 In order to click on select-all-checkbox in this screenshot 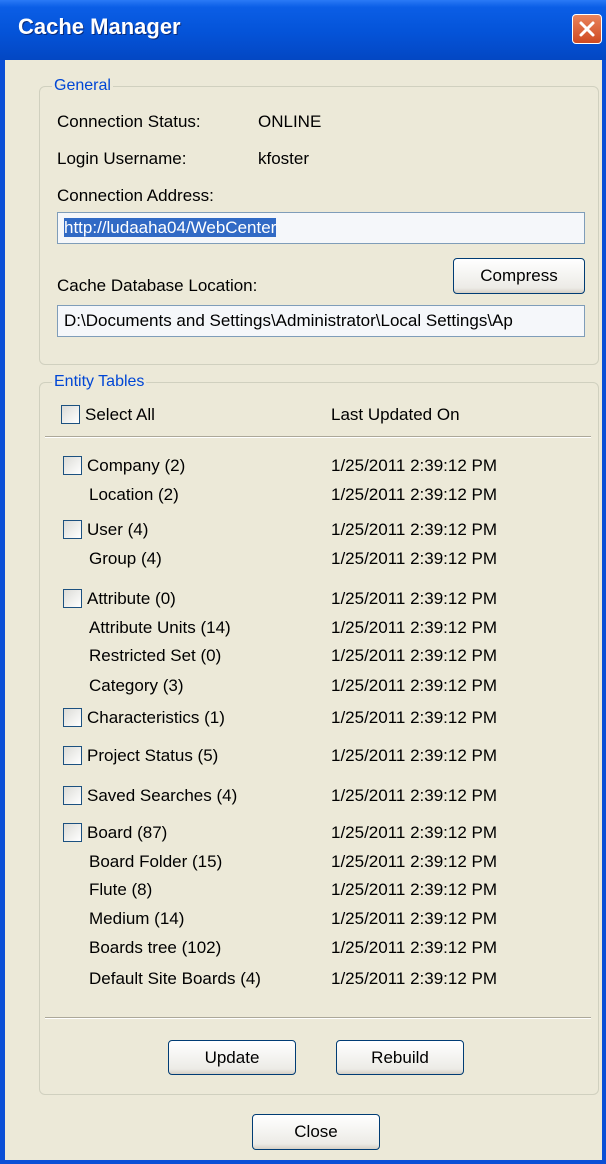, I will do `click(70, 414)`.